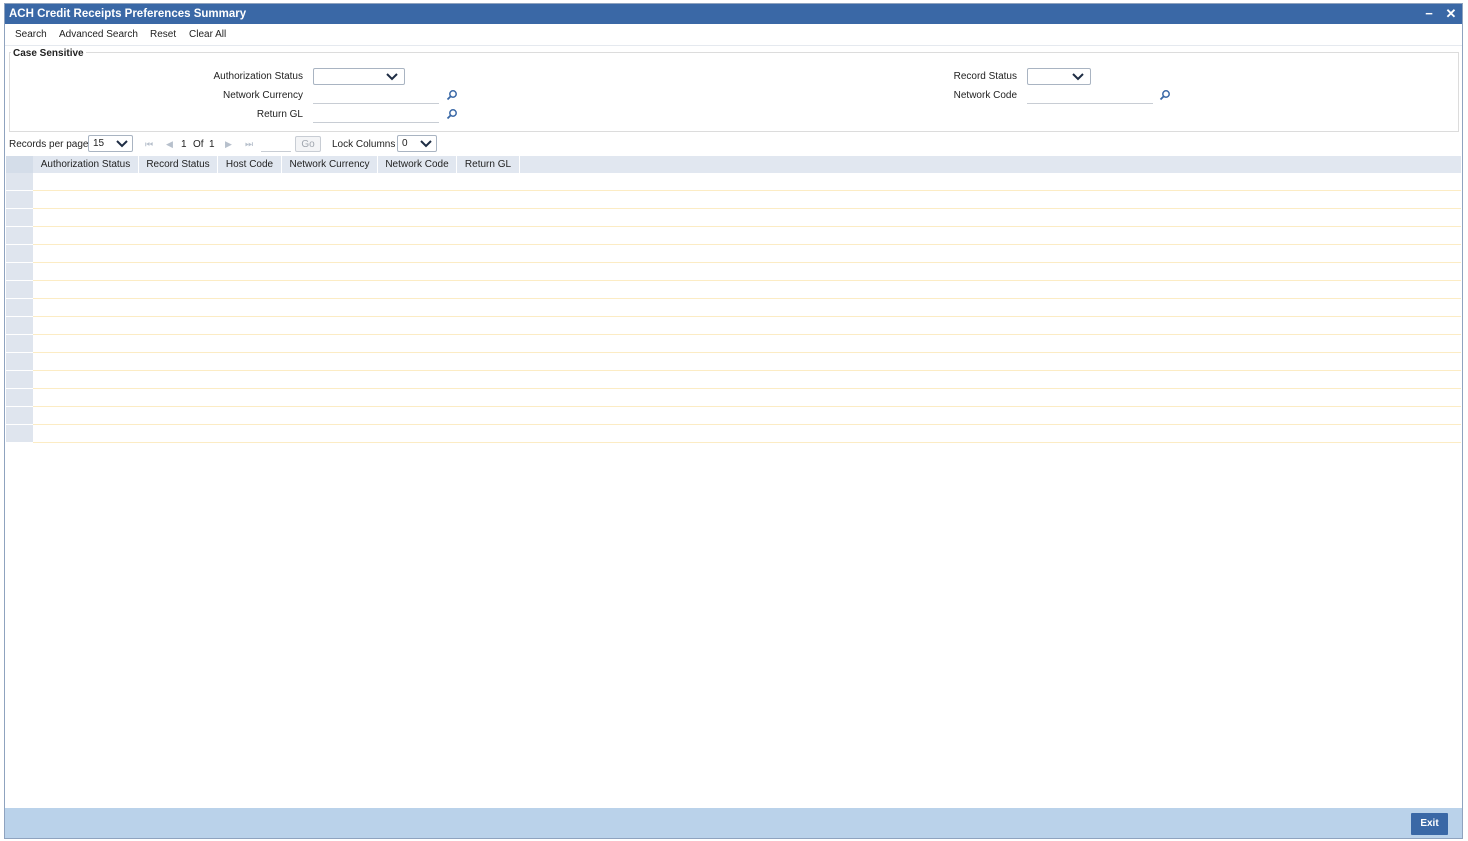  What do you see at coordinates (249, 144) in the screenshot?
I see `last-page-icon: ⏭` at bounding box center [249, 144].